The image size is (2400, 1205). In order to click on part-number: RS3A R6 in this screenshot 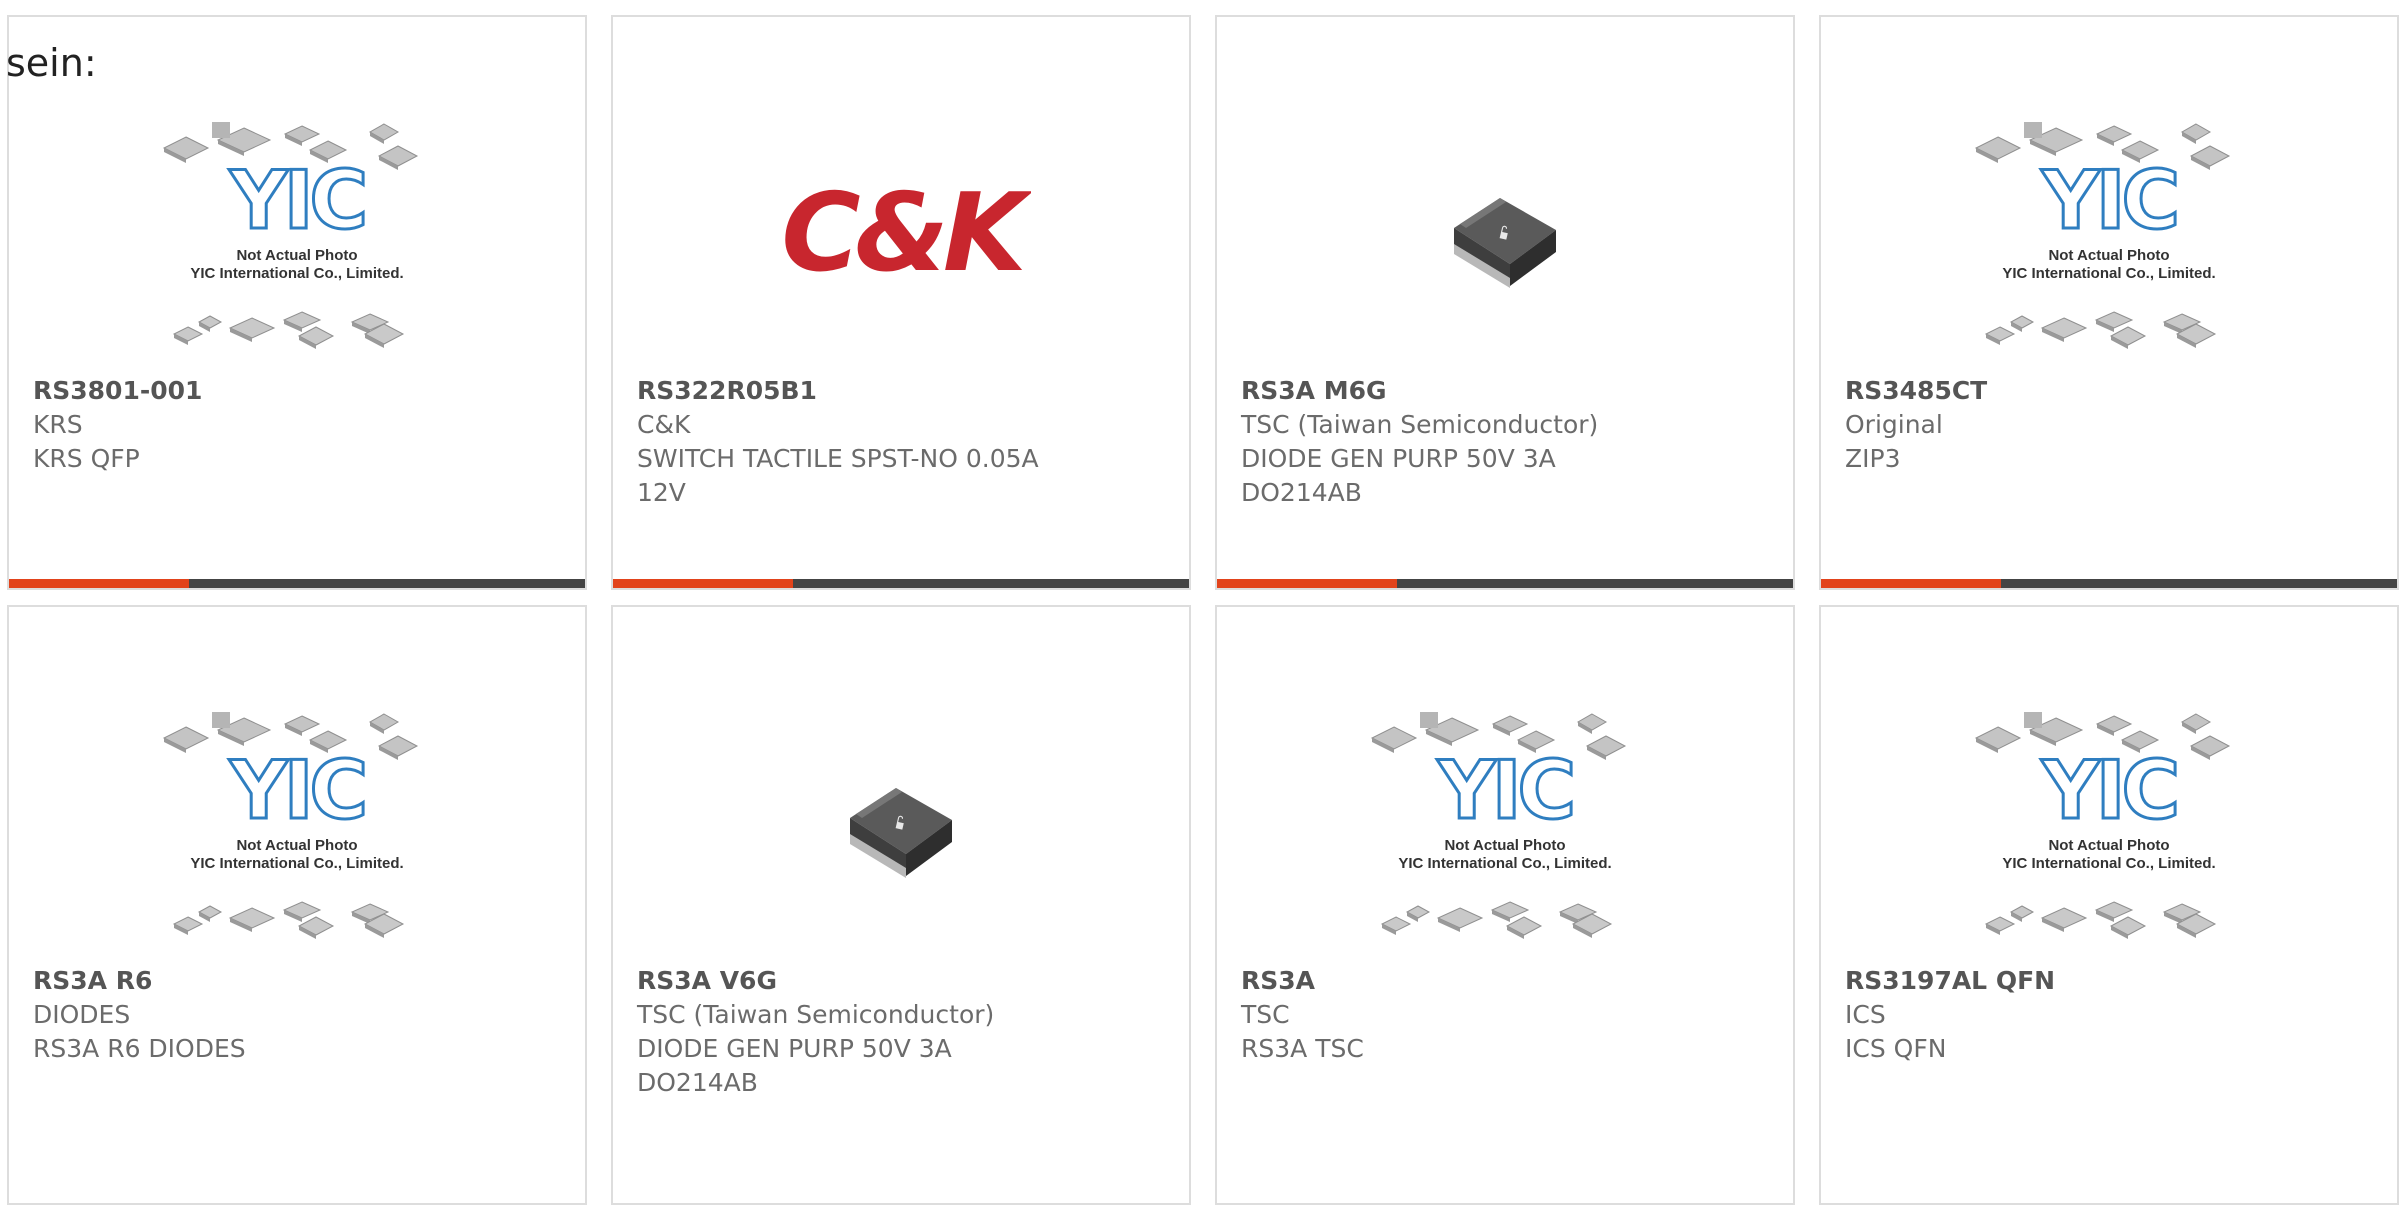, I will do `click(297, 981)`.